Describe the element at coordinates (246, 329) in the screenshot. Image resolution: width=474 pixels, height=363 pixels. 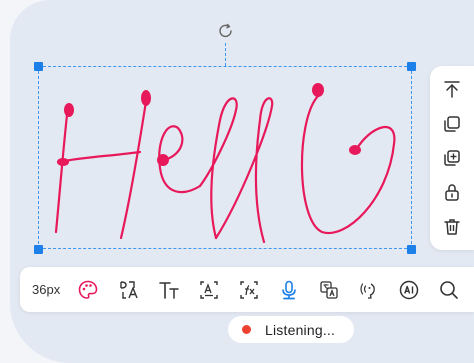
I see `recording-indicator` at that location.